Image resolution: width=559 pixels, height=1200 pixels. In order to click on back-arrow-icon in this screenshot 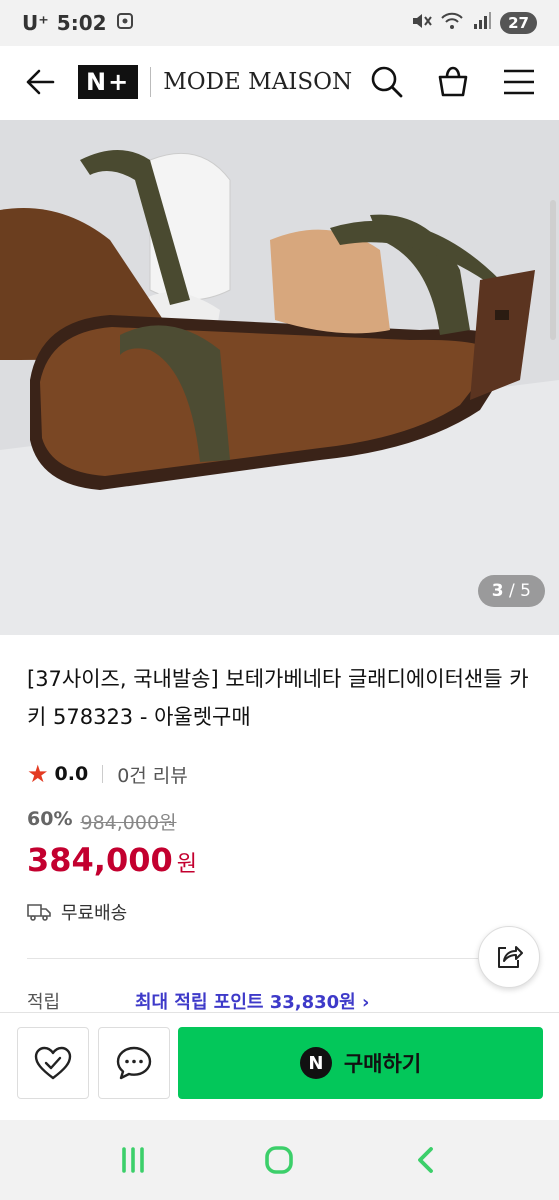, I will do `click(40, 82)`.